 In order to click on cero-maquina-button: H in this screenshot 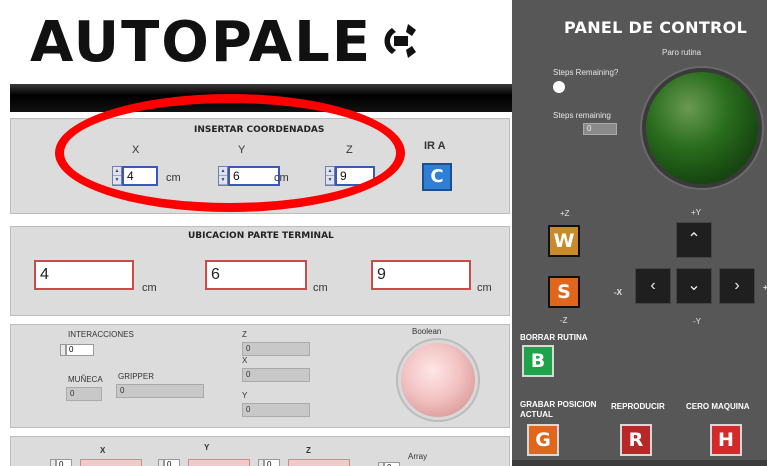, I will do `click(726, 440)`.